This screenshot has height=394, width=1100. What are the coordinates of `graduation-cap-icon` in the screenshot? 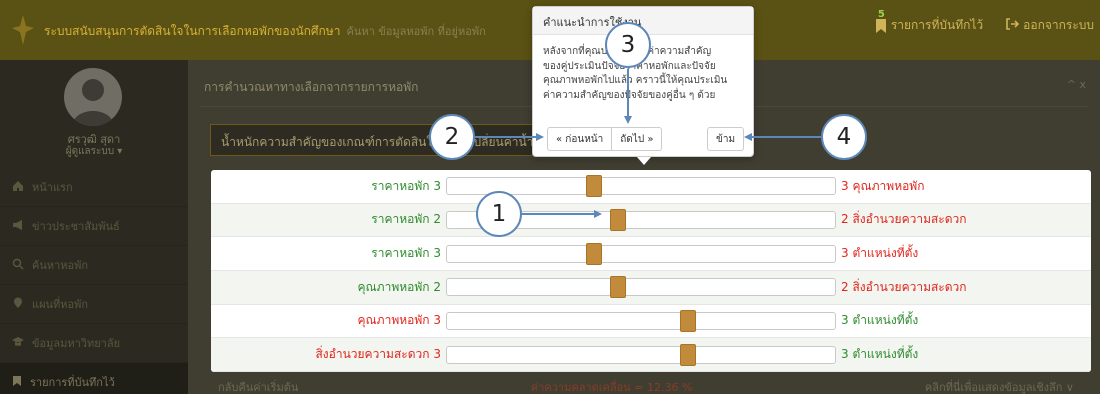 It's located at (18, 343).